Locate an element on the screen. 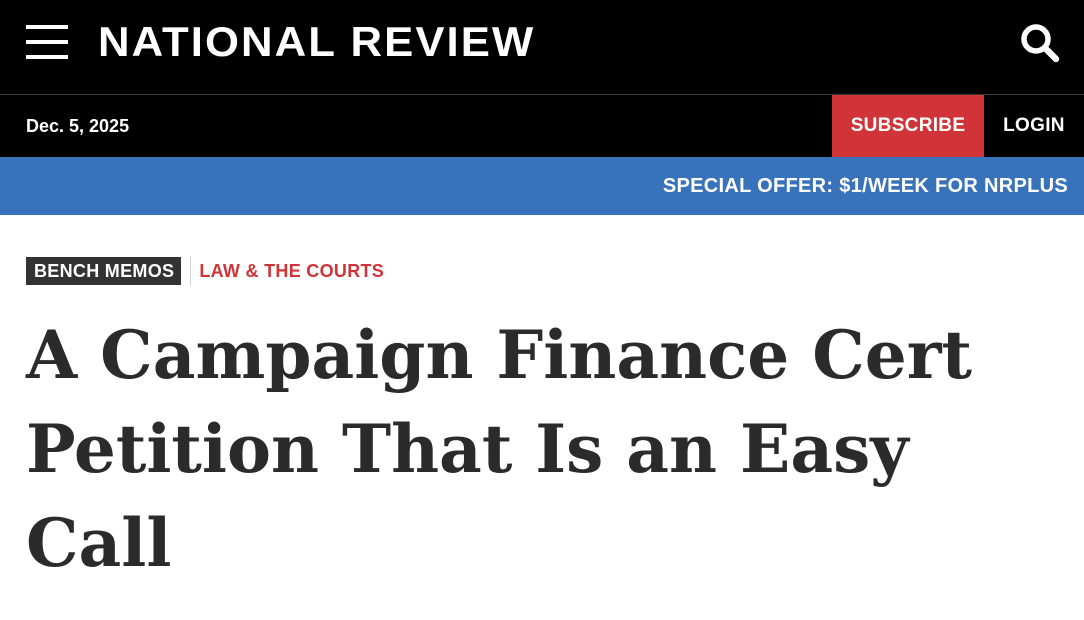  current-date: Dec. 5, 2025 is located at coordinates (78, 126).